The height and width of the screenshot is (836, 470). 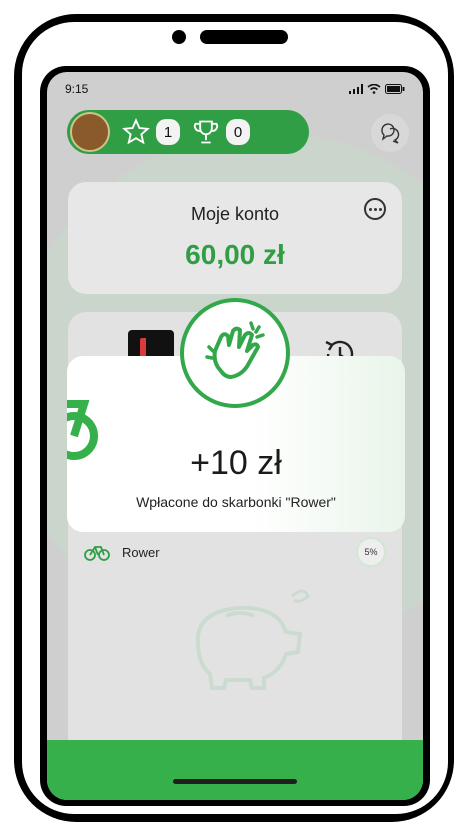 I want to click on trophy-icon, so click(x=206, y=132).